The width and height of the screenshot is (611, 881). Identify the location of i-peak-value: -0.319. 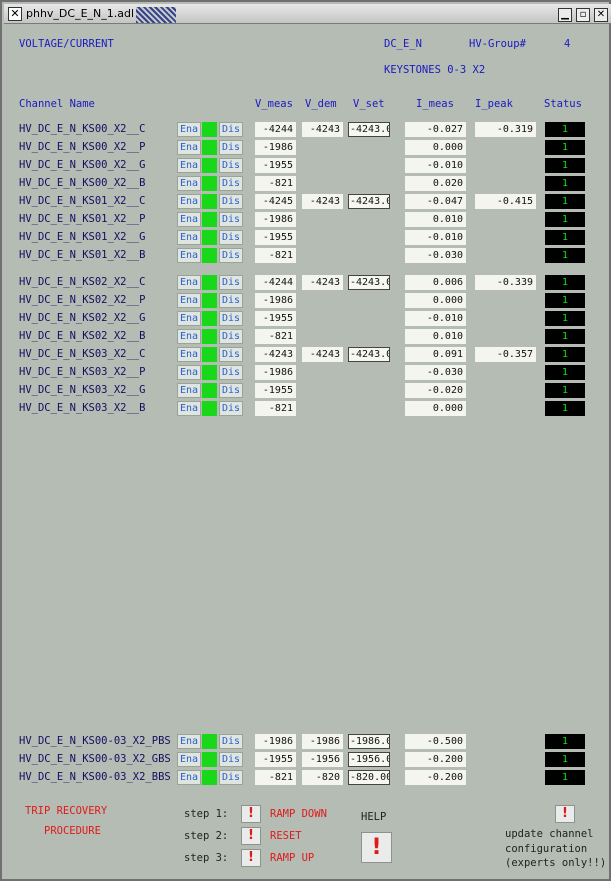
(505, 129).